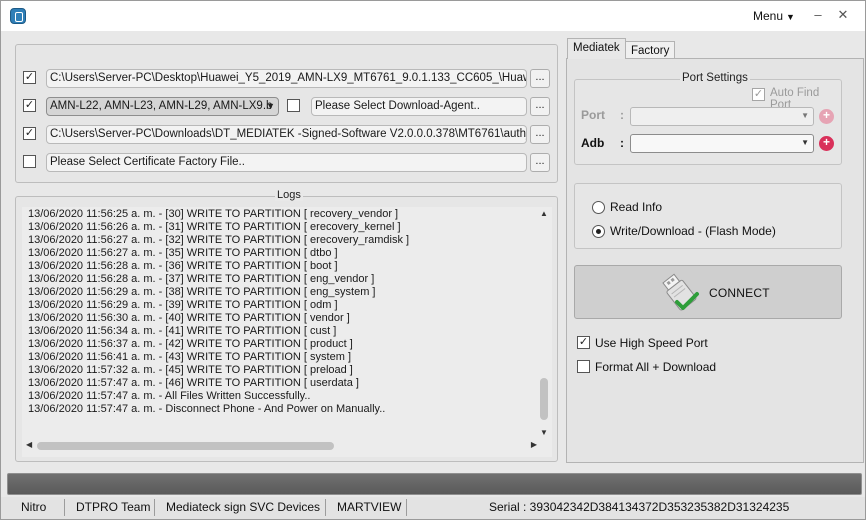  What do you see at coordinates (293, 105) in the screenshot?
I see `download-agent-checkbox` at bounding box center [293, 105].